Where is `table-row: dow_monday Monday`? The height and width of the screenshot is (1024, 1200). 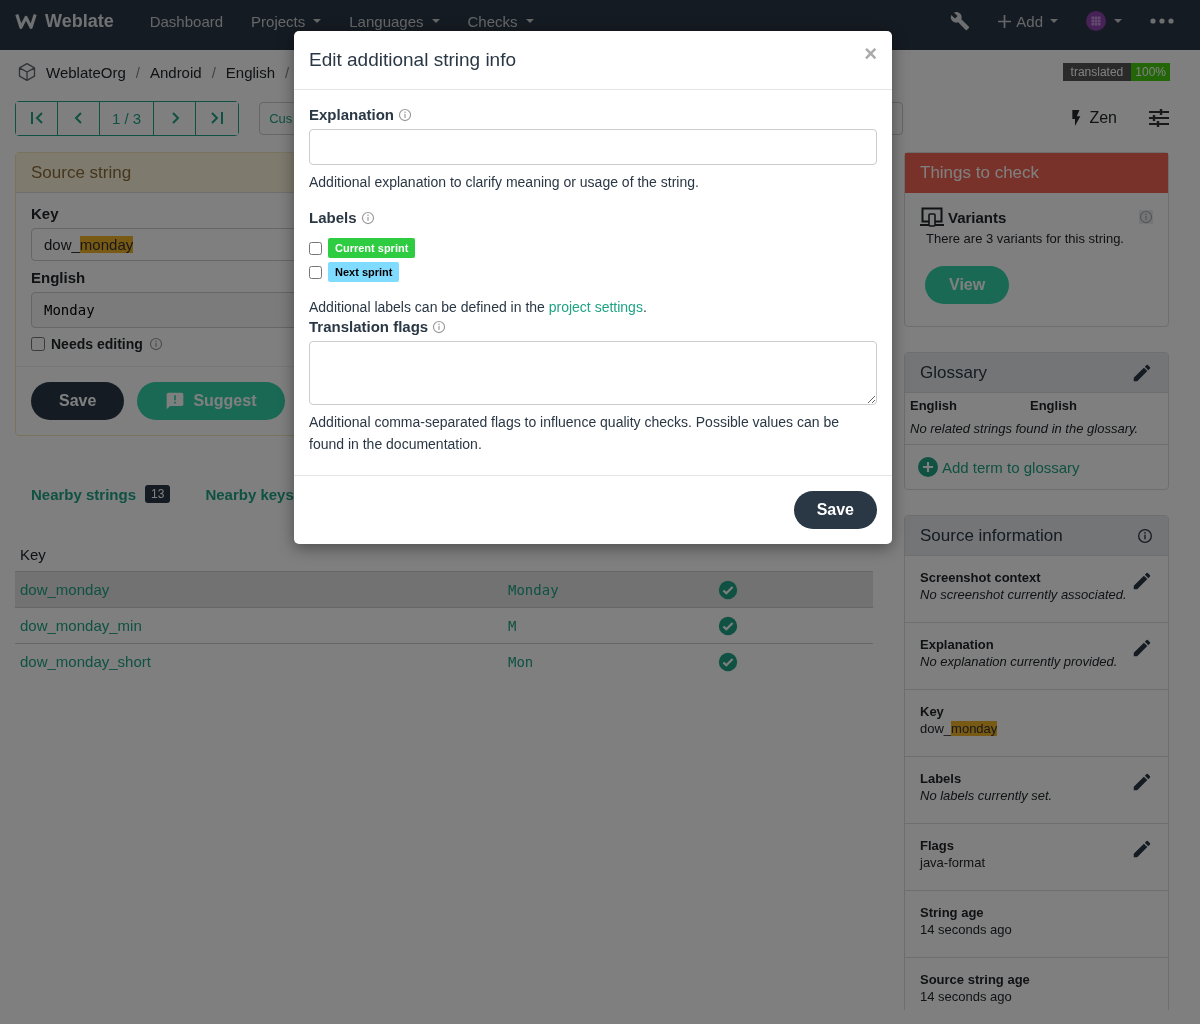
table-row: dow_monday Monday is located at coordinates (444, 589).